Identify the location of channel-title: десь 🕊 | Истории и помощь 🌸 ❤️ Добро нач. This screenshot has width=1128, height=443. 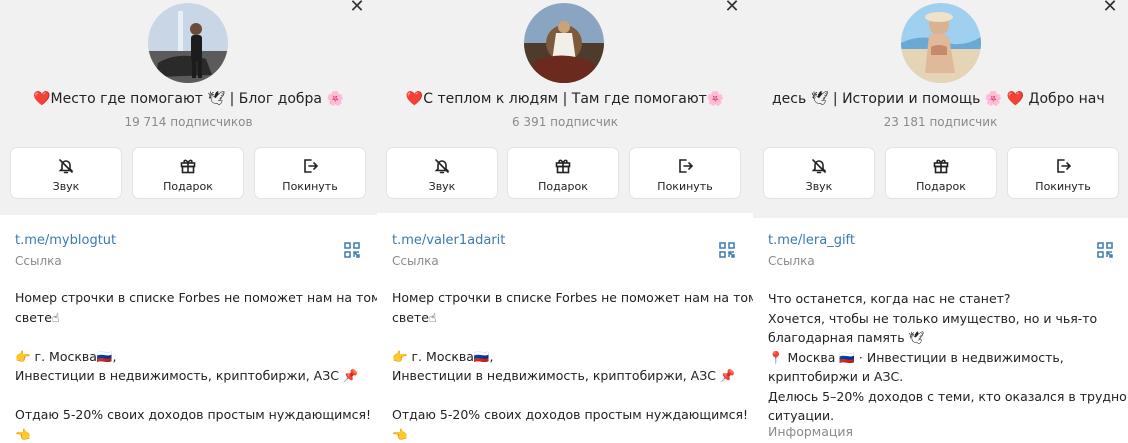
(938, 99).